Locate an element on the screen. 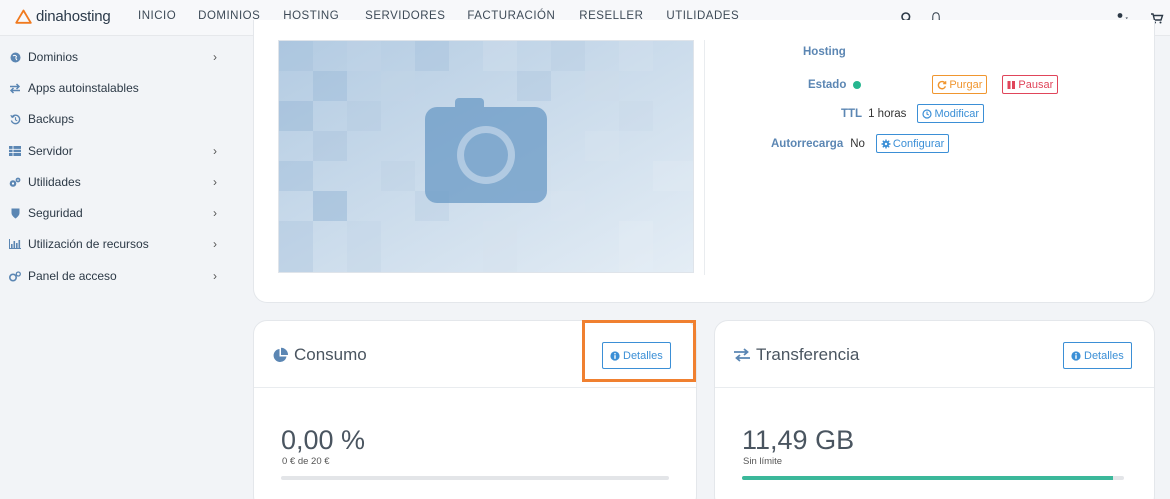 The height and width of the screenshot is (499, 1170). consumo-value: 0,00 % is located at coordinates (323, 440).